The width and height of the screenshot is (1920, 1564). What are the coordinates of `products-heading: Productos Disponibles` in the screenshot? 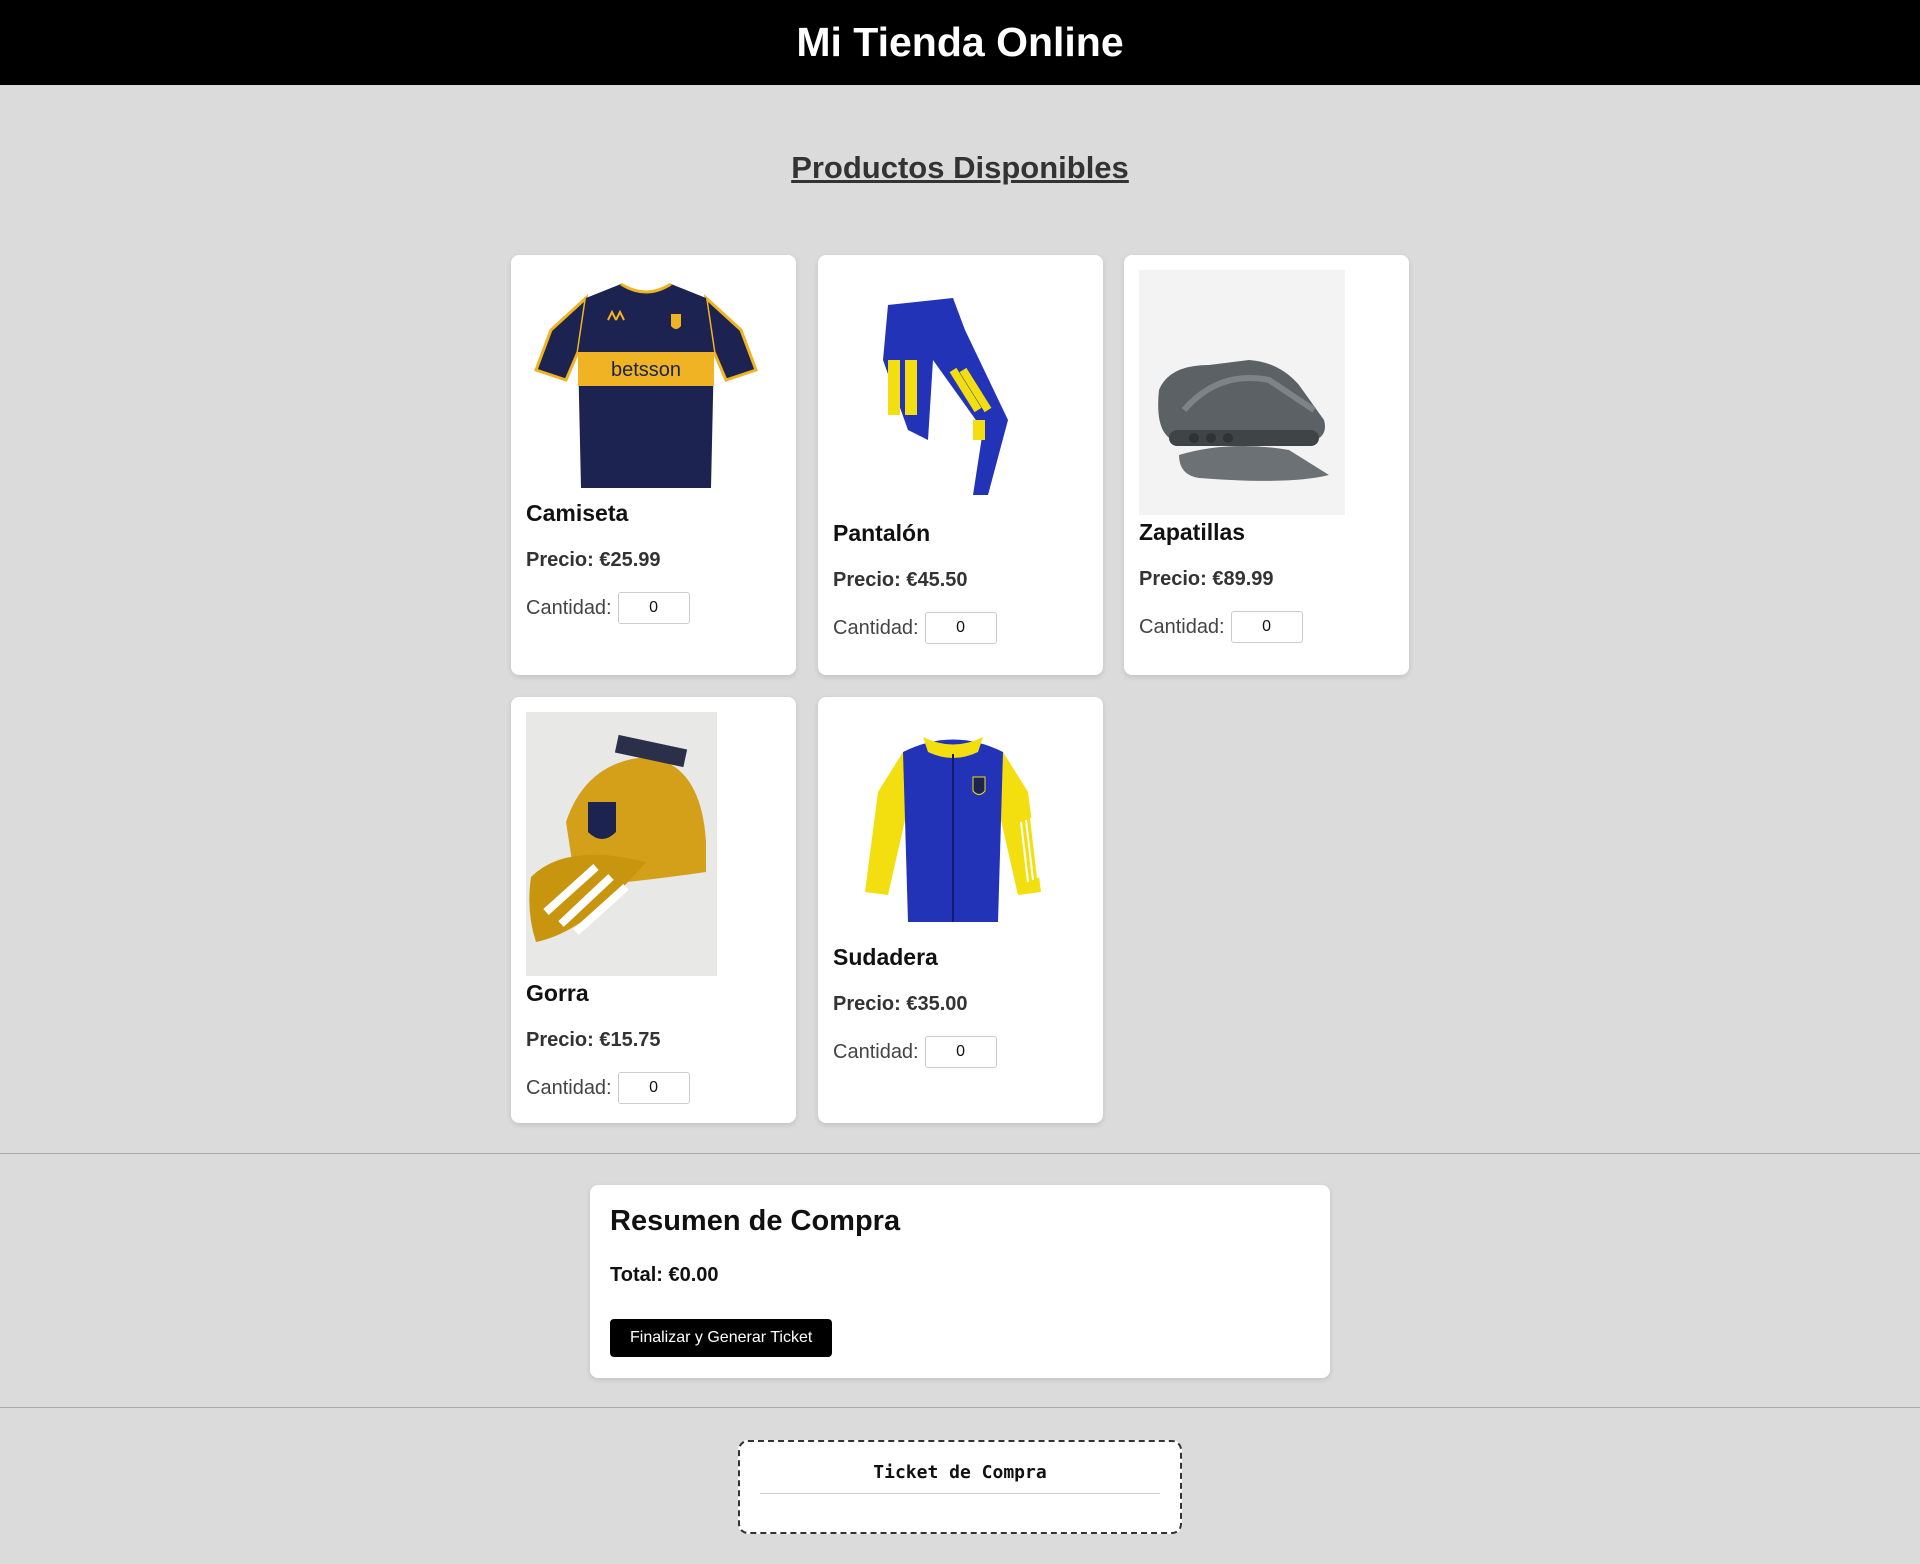 It's located at (960, 167).